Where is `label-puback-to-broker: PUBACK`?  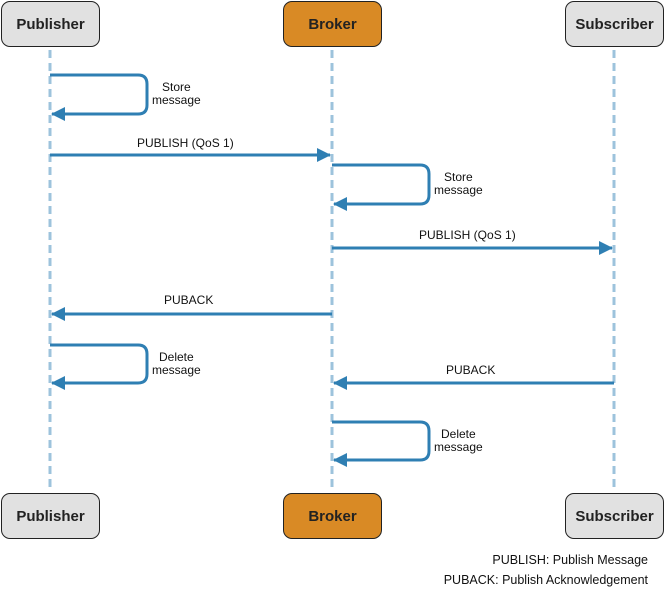 label-puback-to-broker: PUBACK is located at coordinates (471, 370).